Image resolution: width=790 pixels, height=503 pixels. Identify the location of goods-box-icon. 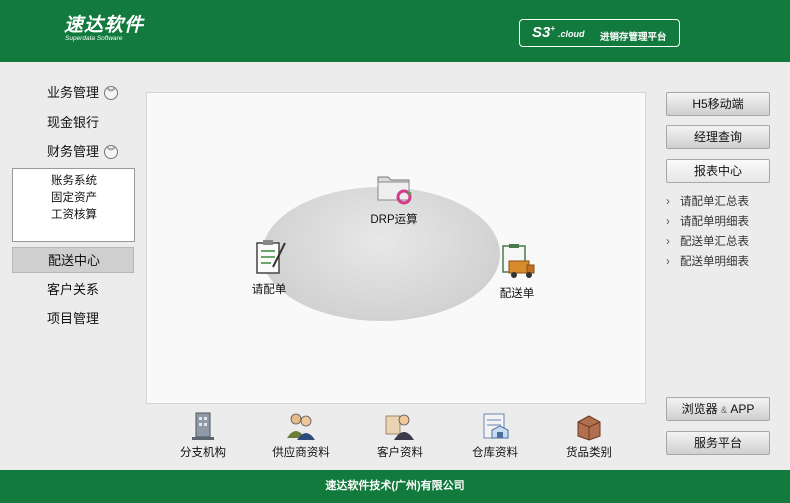
(589, 428).